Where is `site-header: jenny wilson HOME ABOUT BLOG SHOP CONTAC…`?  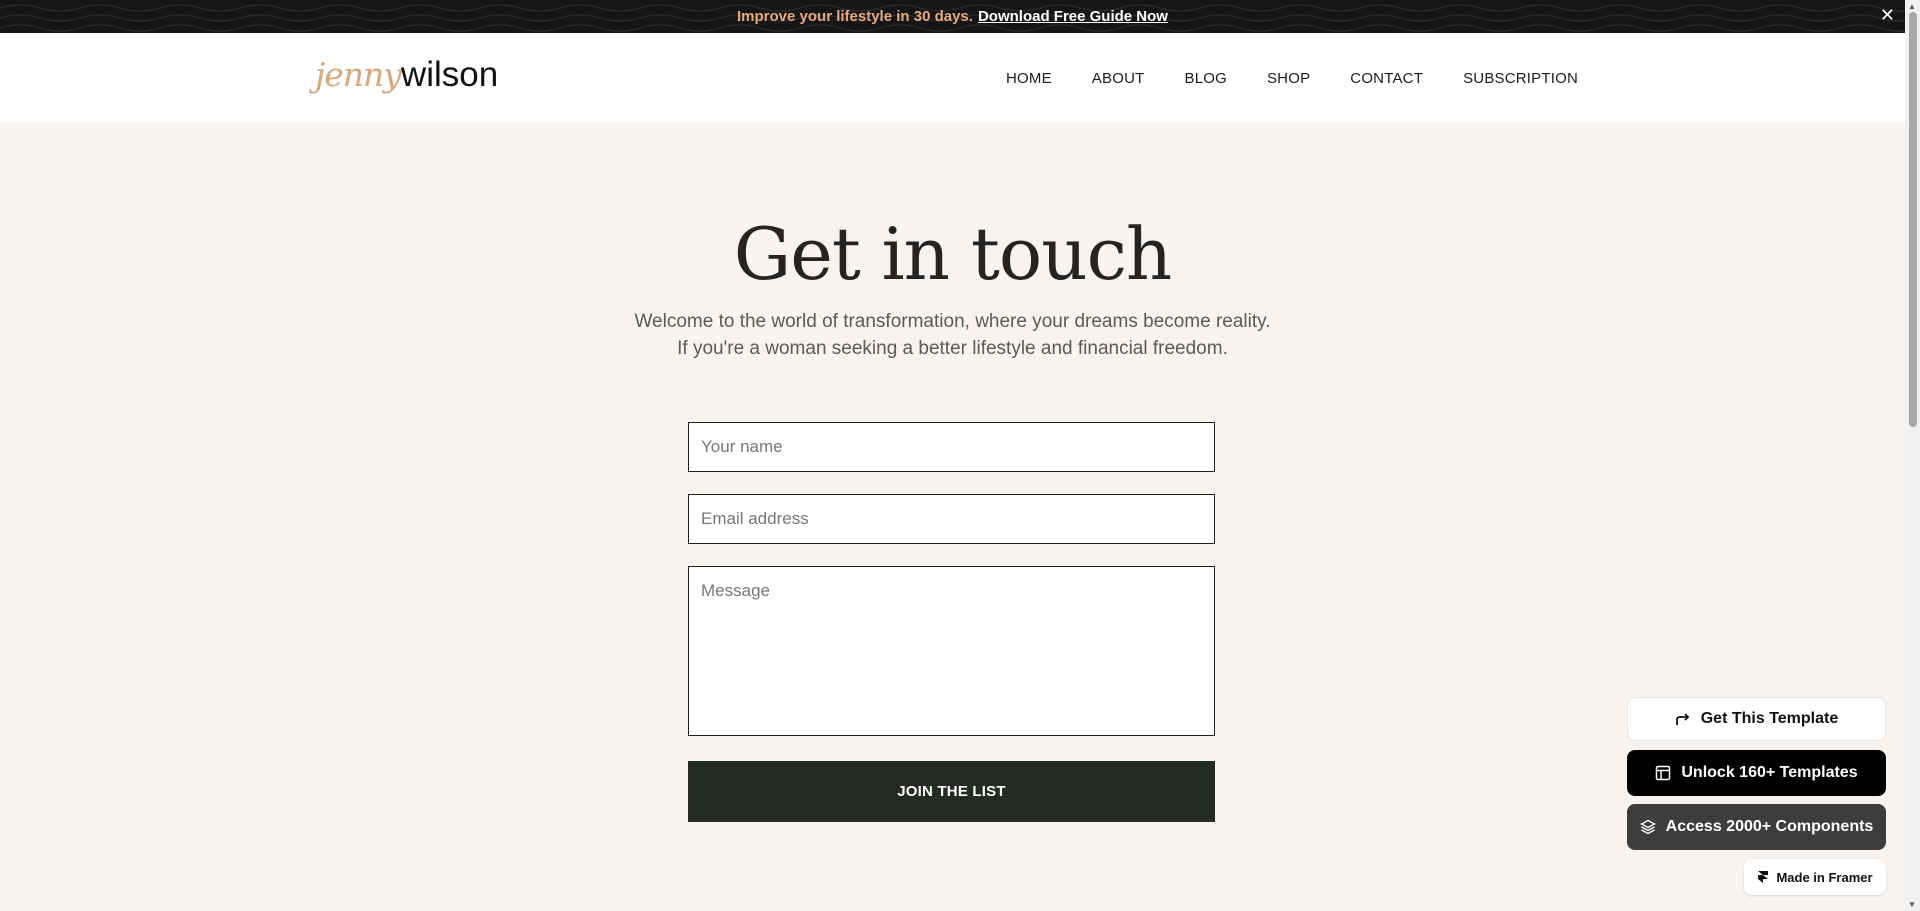 site-header: jenny wilson HOME ABOUT BLOG SHOP CONTAC… is located at coordinates (952, 78).